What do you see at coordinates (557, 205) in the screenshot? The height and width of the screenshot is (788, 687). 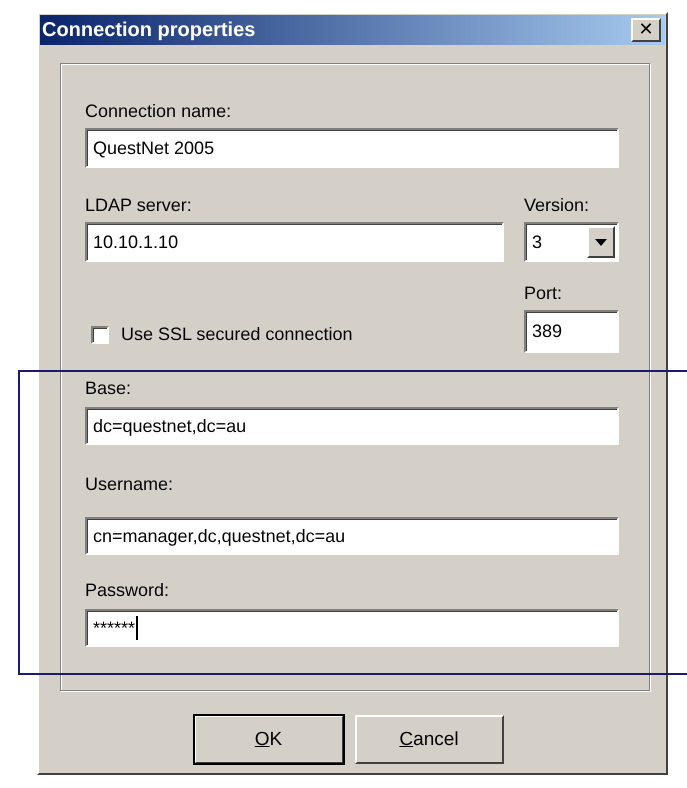 I see `field-label: Version:` at bounding box center [557, 205].